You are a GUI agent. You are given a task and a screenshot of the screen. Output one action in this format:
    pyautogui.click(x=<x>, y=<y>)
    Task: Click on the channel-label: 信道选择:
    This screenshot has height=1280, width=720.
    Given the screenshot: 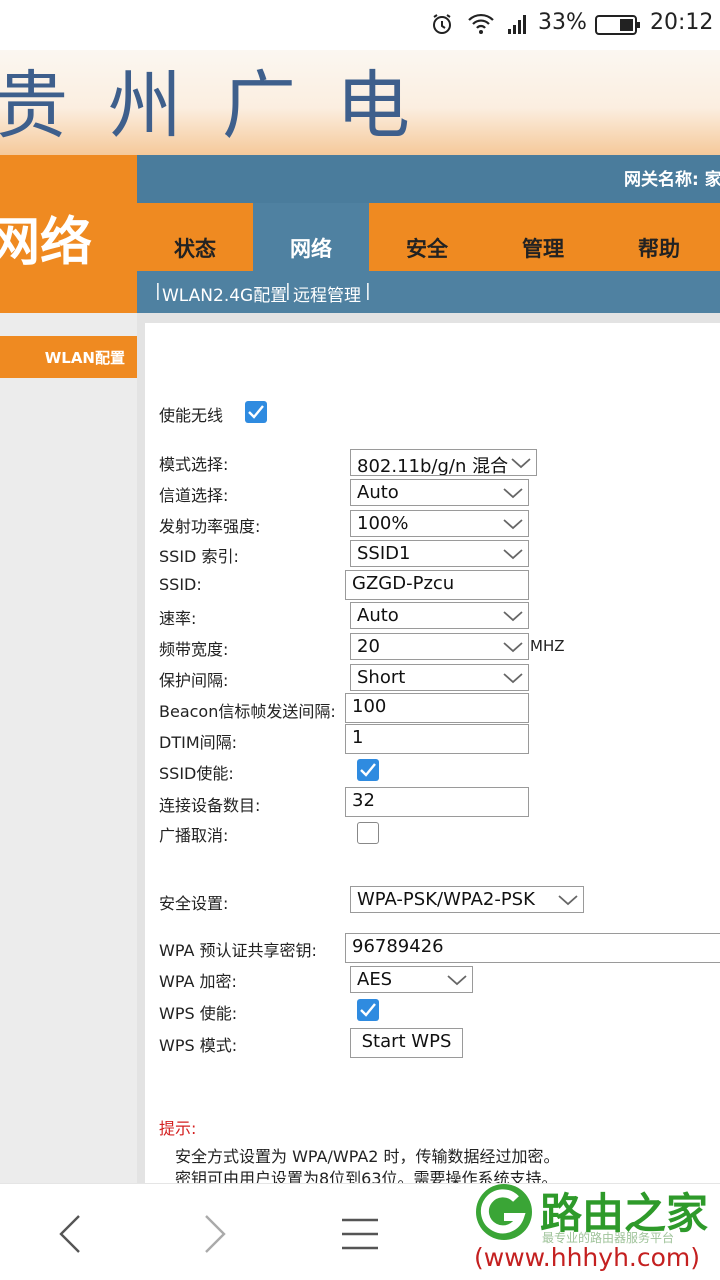 What is the action you would take?
    pyautogui.click(x=194, y=495)
    